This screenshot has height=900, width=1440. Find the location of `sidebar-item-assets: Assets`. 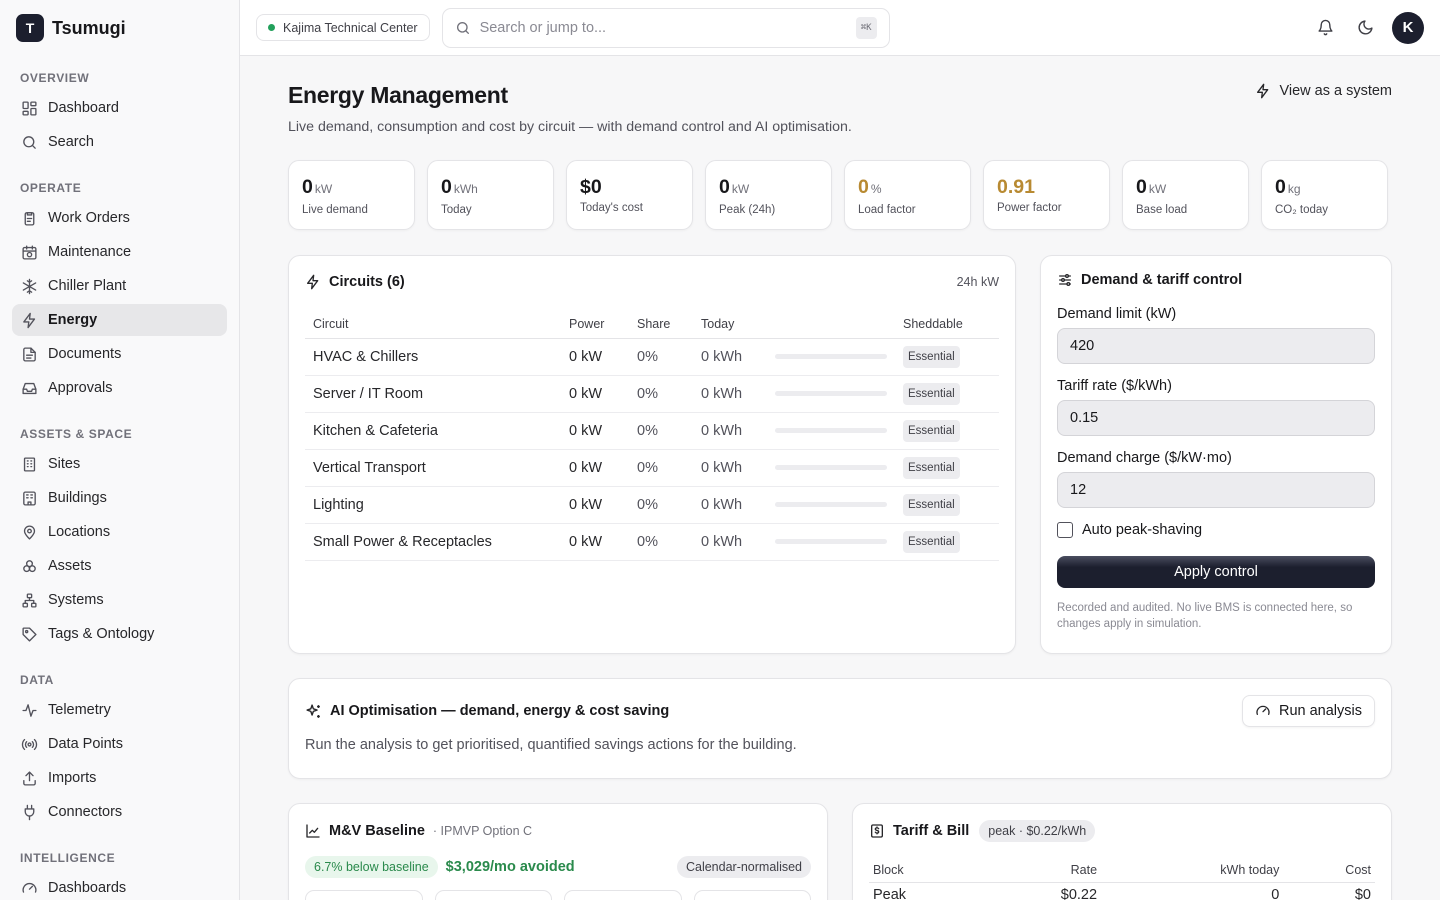

sidebar-item-assets: Assets is located at coordinates (119, 566).